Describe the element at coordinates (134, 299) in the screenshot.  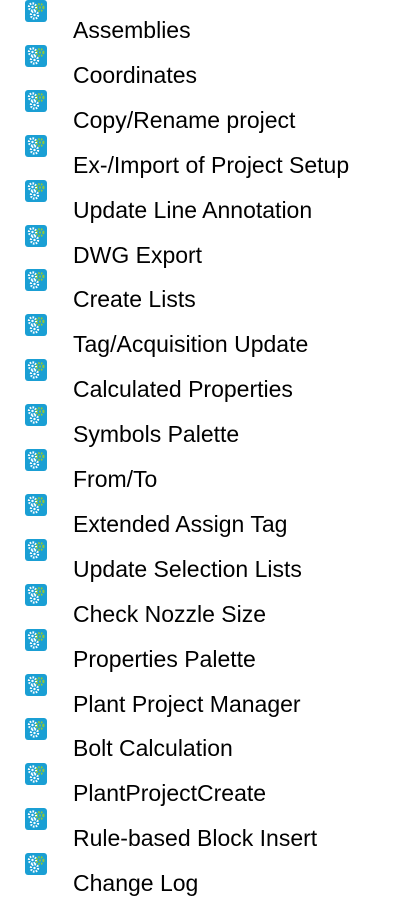
I see `list-item-label: Create Lists` at that location.